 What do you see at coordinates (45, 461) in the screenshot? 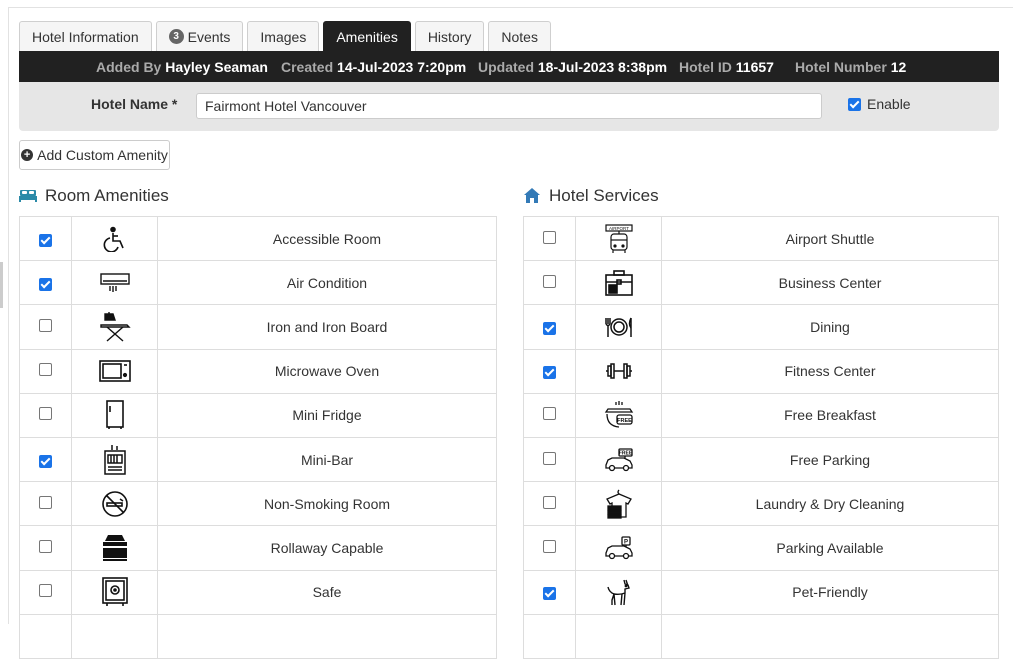
I see `mini-bar-checkbox` at bounding box center [45, 461].